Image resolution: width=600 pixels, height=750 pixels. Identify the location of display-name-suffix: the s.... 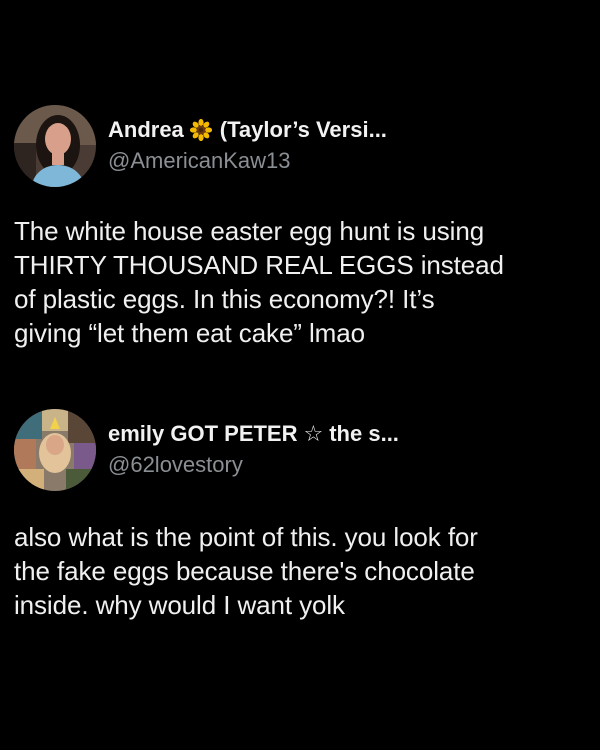
(364, 433).